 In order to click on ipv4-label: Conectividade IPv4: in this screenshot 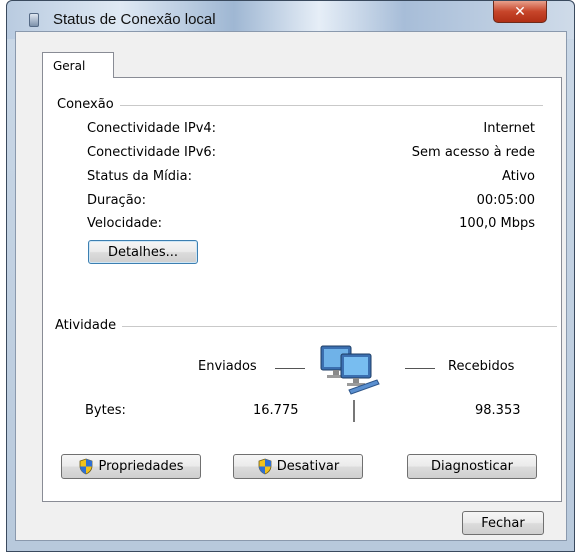, I will do `click(152, 128)`.